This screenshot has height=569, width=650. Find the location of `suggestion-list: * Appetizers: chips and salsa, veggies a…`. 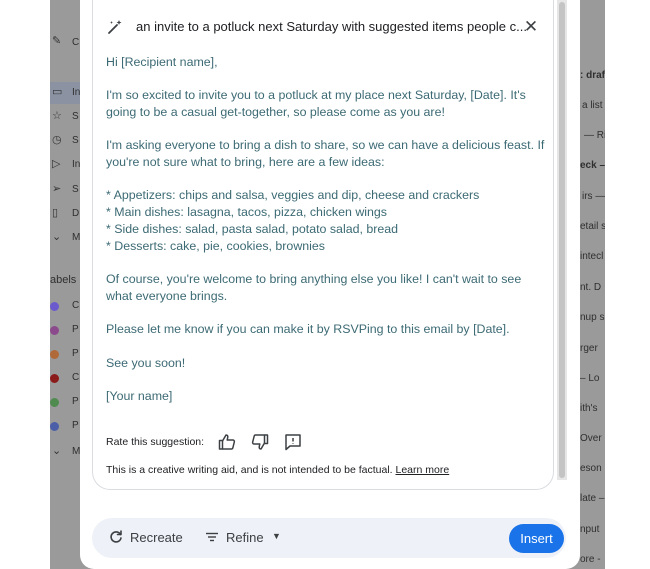

suggestion-list: * Appetizers: chips and salsa, veggies a… is located at coordinates (326, 221).